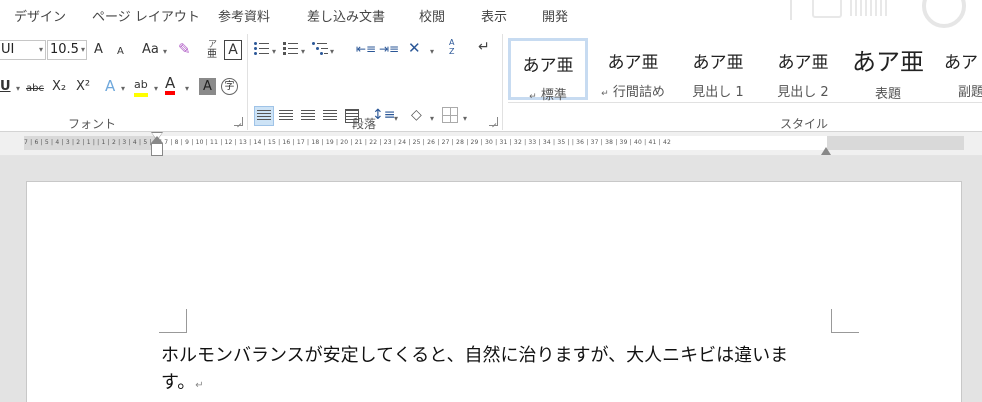 This screenshot has height=402, width=982. Describe the element at coordinates (146, 15) in the screenshot. I see `tab-page-layout: ページ レイアウト` at that location.